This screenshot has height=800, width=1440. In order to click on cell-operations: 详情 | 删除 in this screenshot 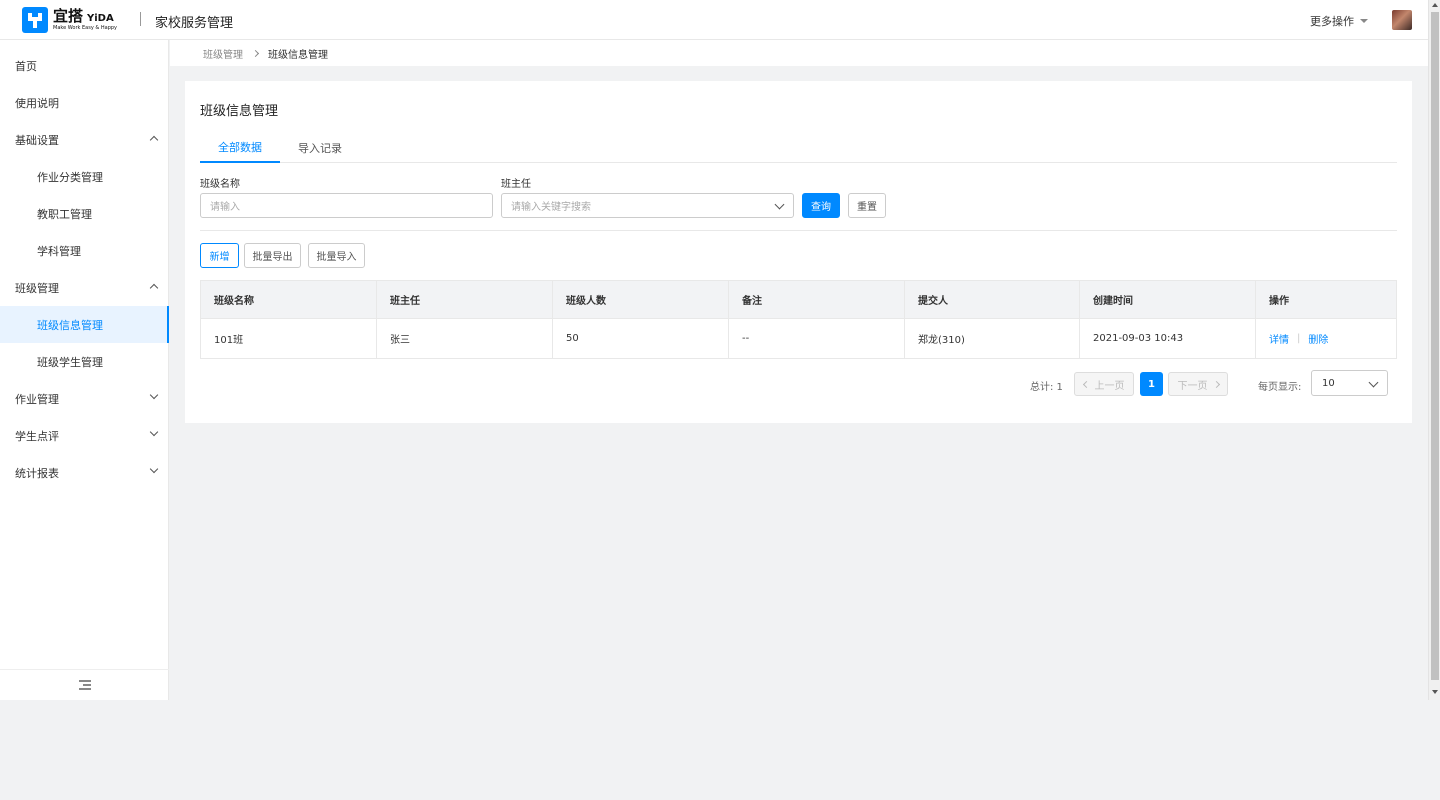, I will do `click(1326, 338)`.